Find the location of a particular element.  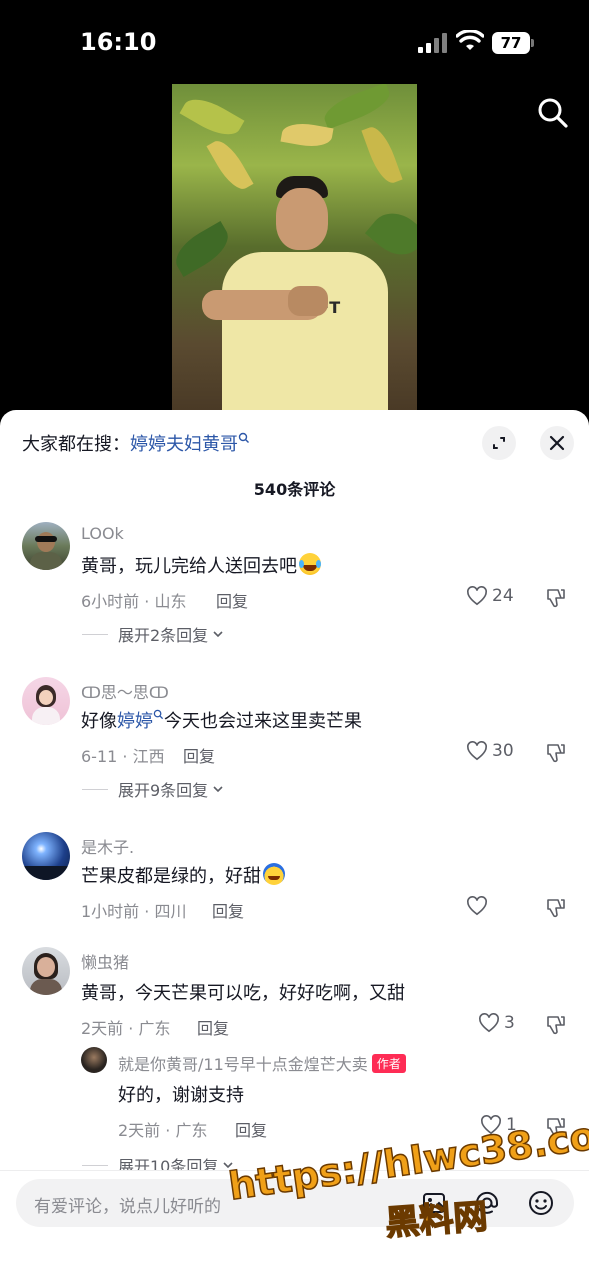

expand-replies-label: 展开2条回复 is located at coordinates (163, 635).